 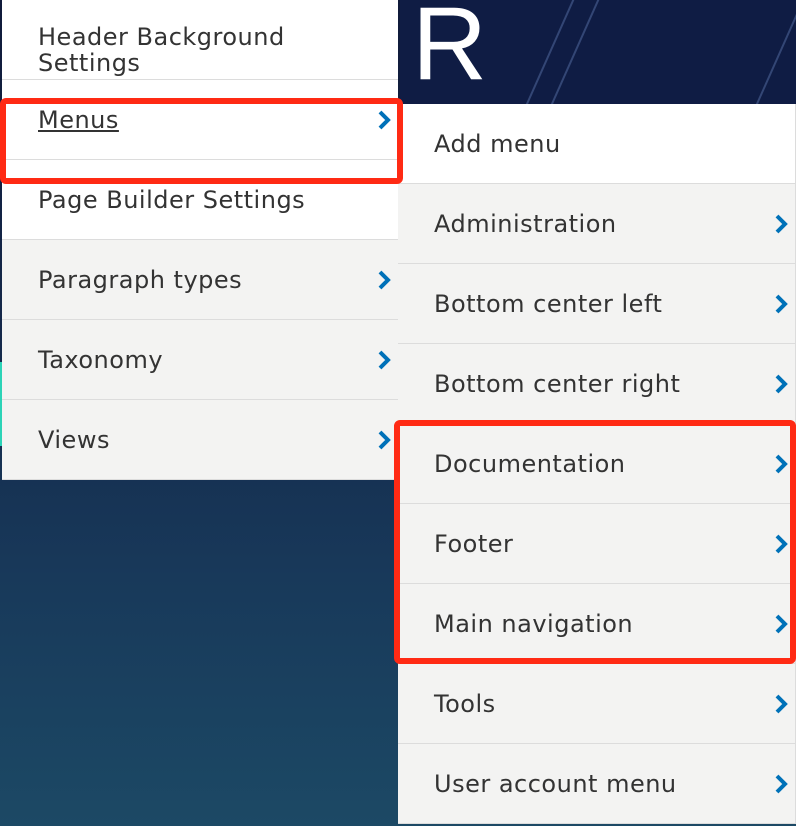 I want to click on menu-item-paragraph-types: Paragraph types, so click(x=200, y=280).